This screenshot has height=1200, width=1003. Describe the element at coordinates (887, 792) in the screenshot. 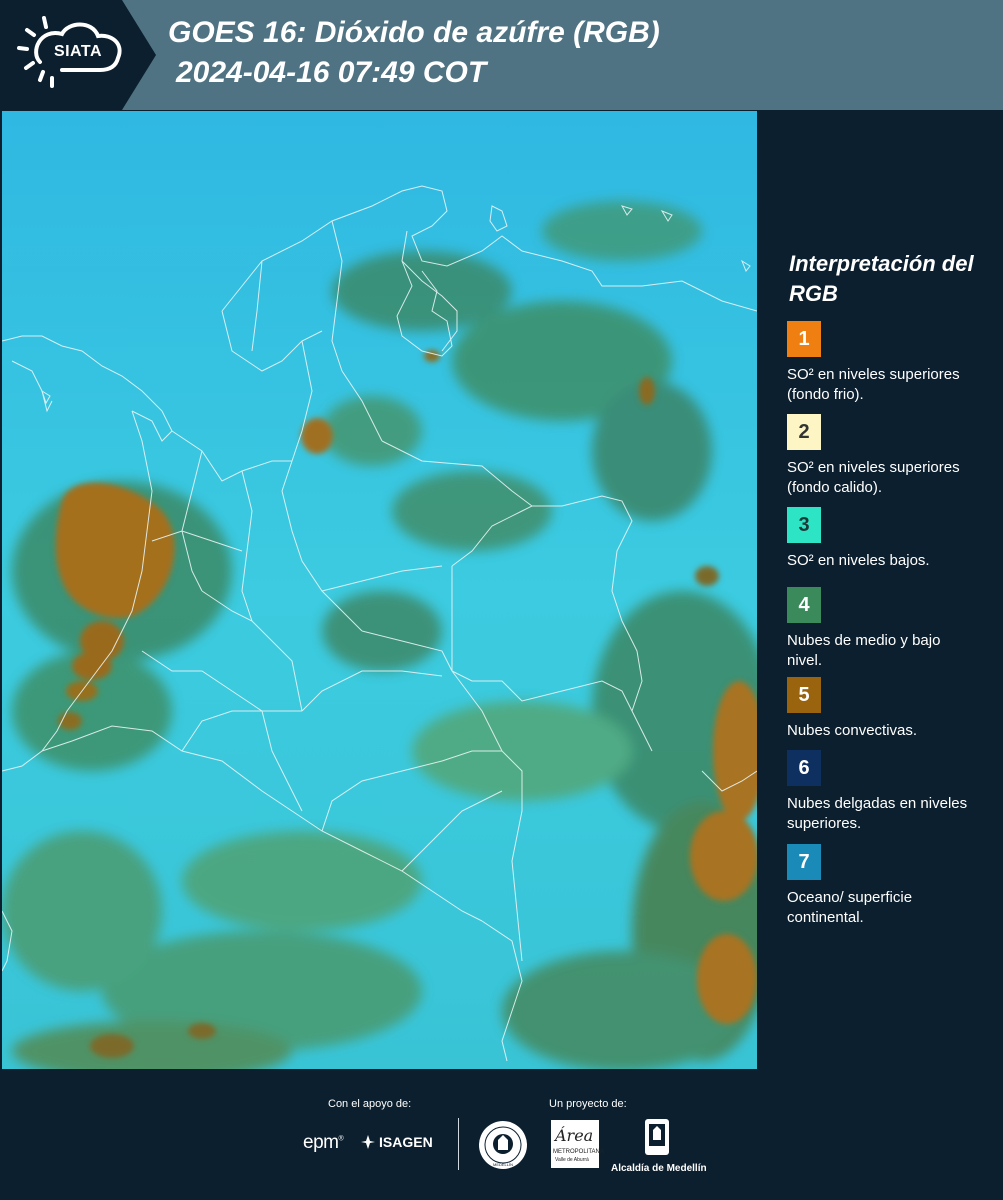

I see `legend-item-6: 6 Nubes delgadas en niveles superiores.` at that location.